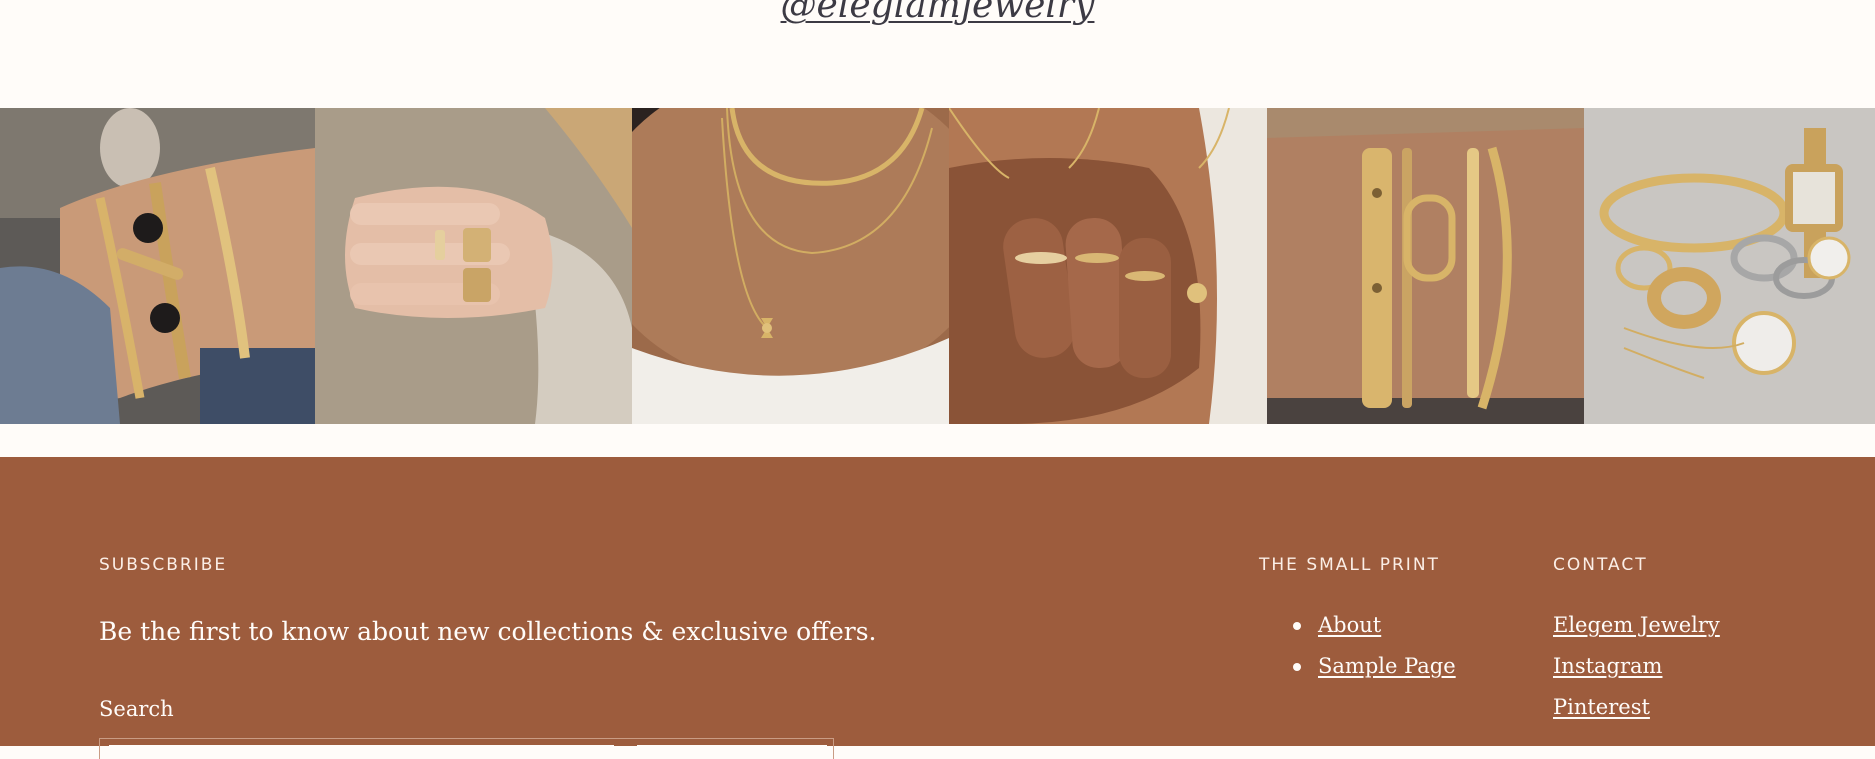  What do you see at coordinates (163, 565) in the screenshot?
I see `subscribe-heading: SUBSCBRIBE` at bounding box center [163, 565].